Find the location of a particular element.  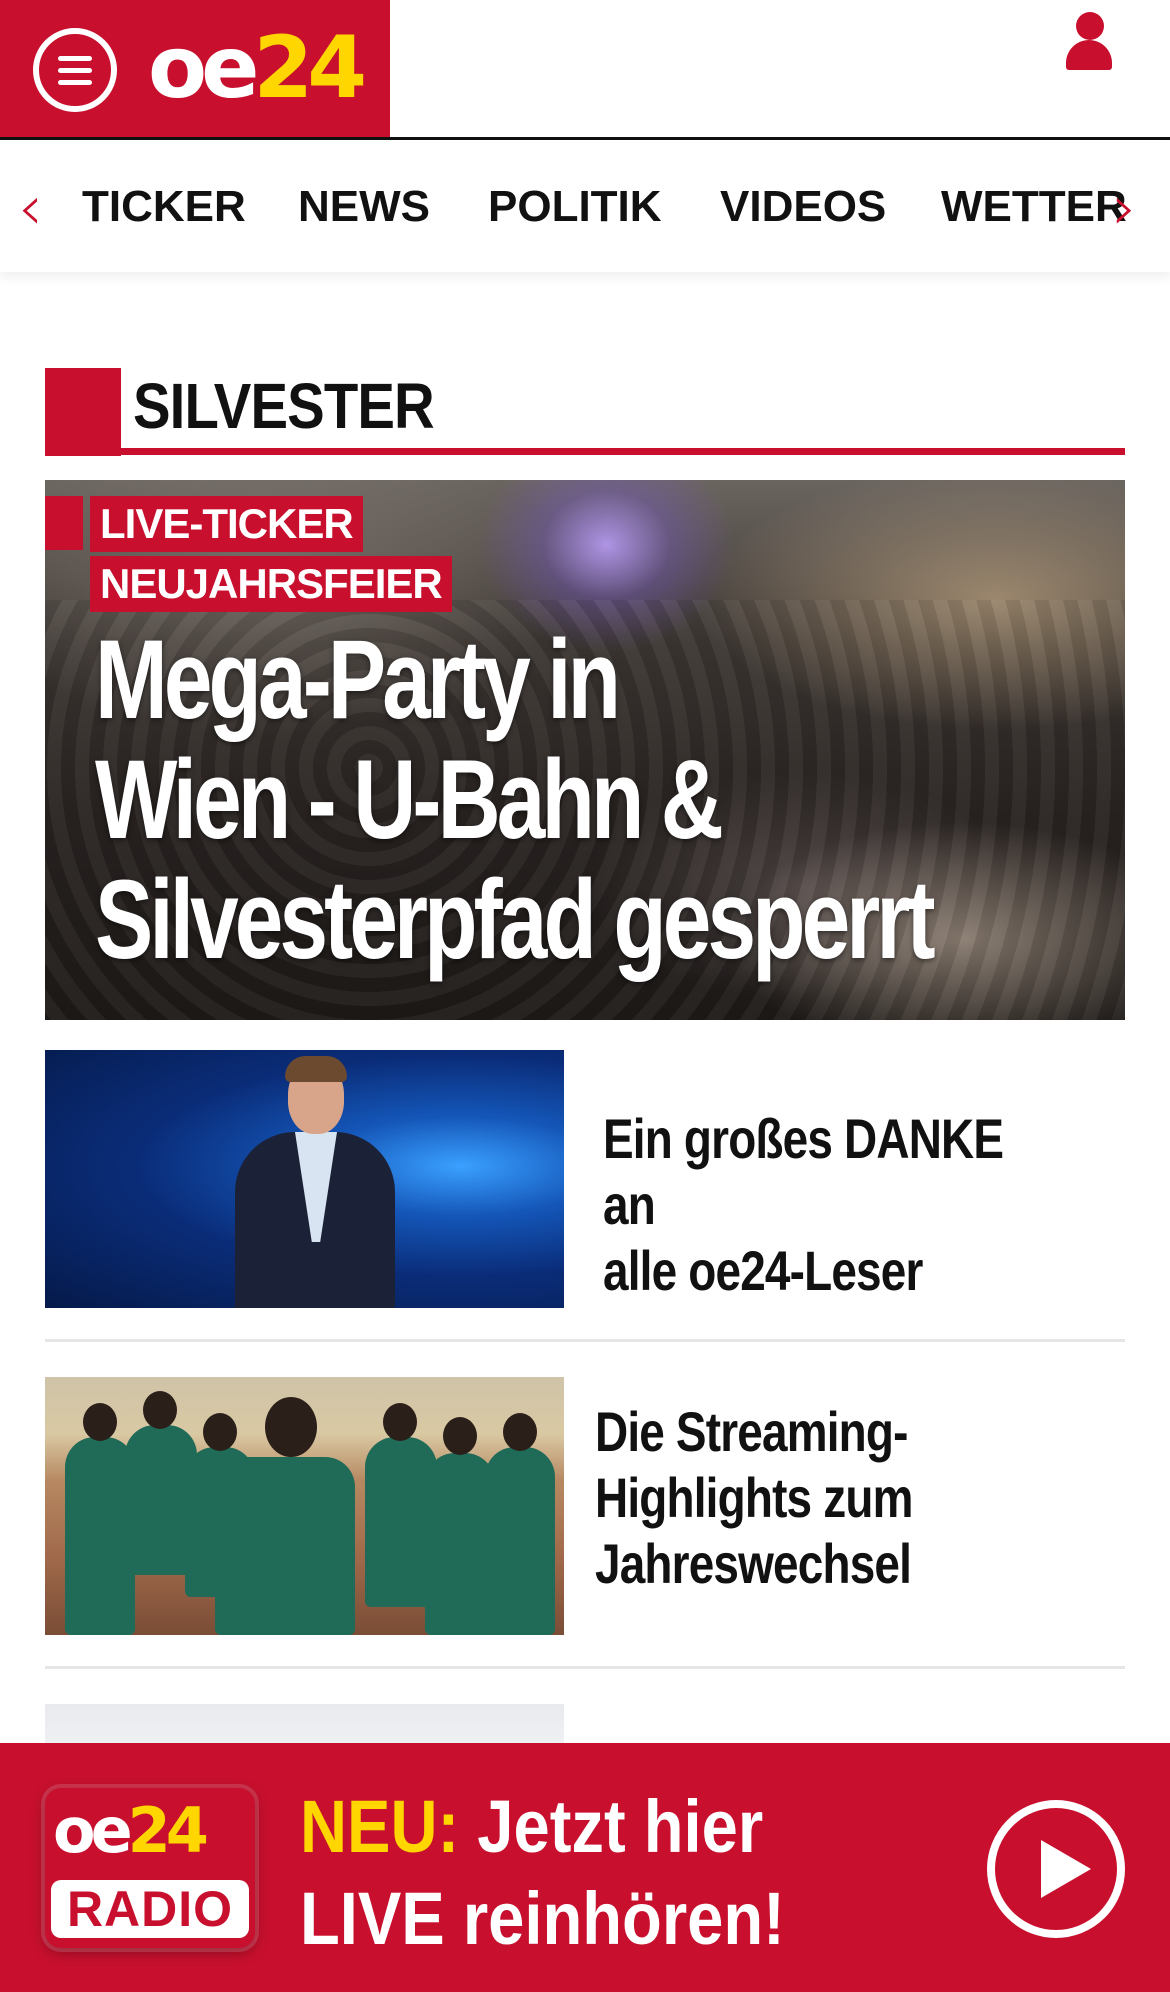

user-icon is located at coordinates (1089, 42).